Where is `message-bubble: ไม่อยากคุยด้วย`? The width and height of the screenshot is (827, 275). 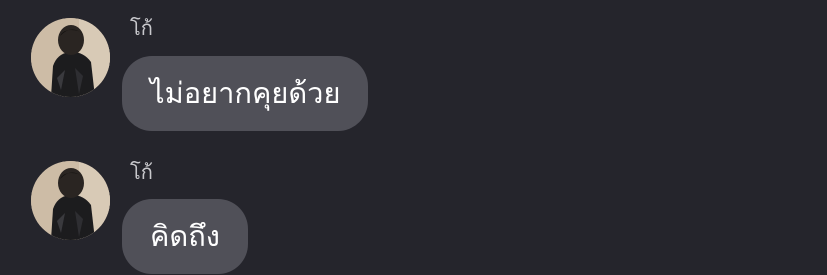 message-bubble: ไม่อยากคุยด้วย is located at coordinates (245, 93).